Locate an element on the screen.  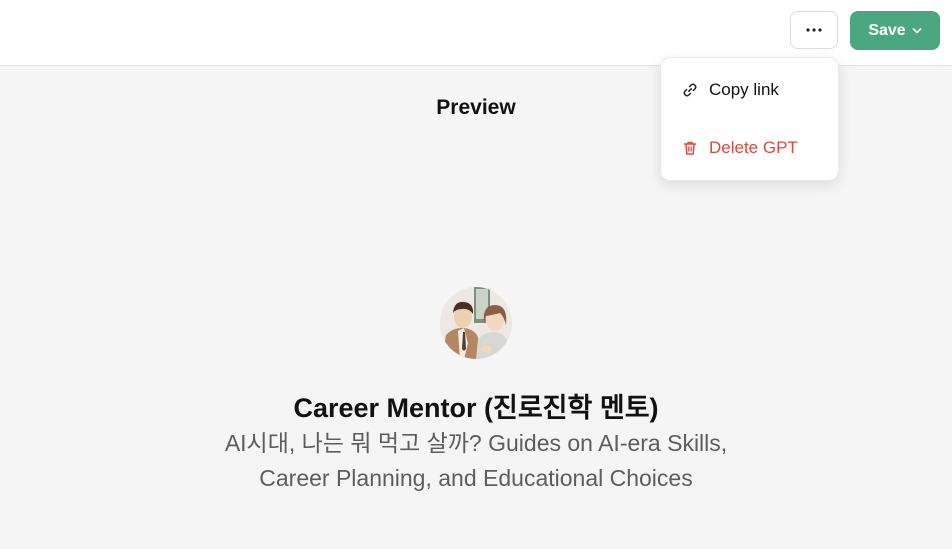
gpt-name: Career Mentor (진로진학 멘토) is located at coordinates (476, 408).